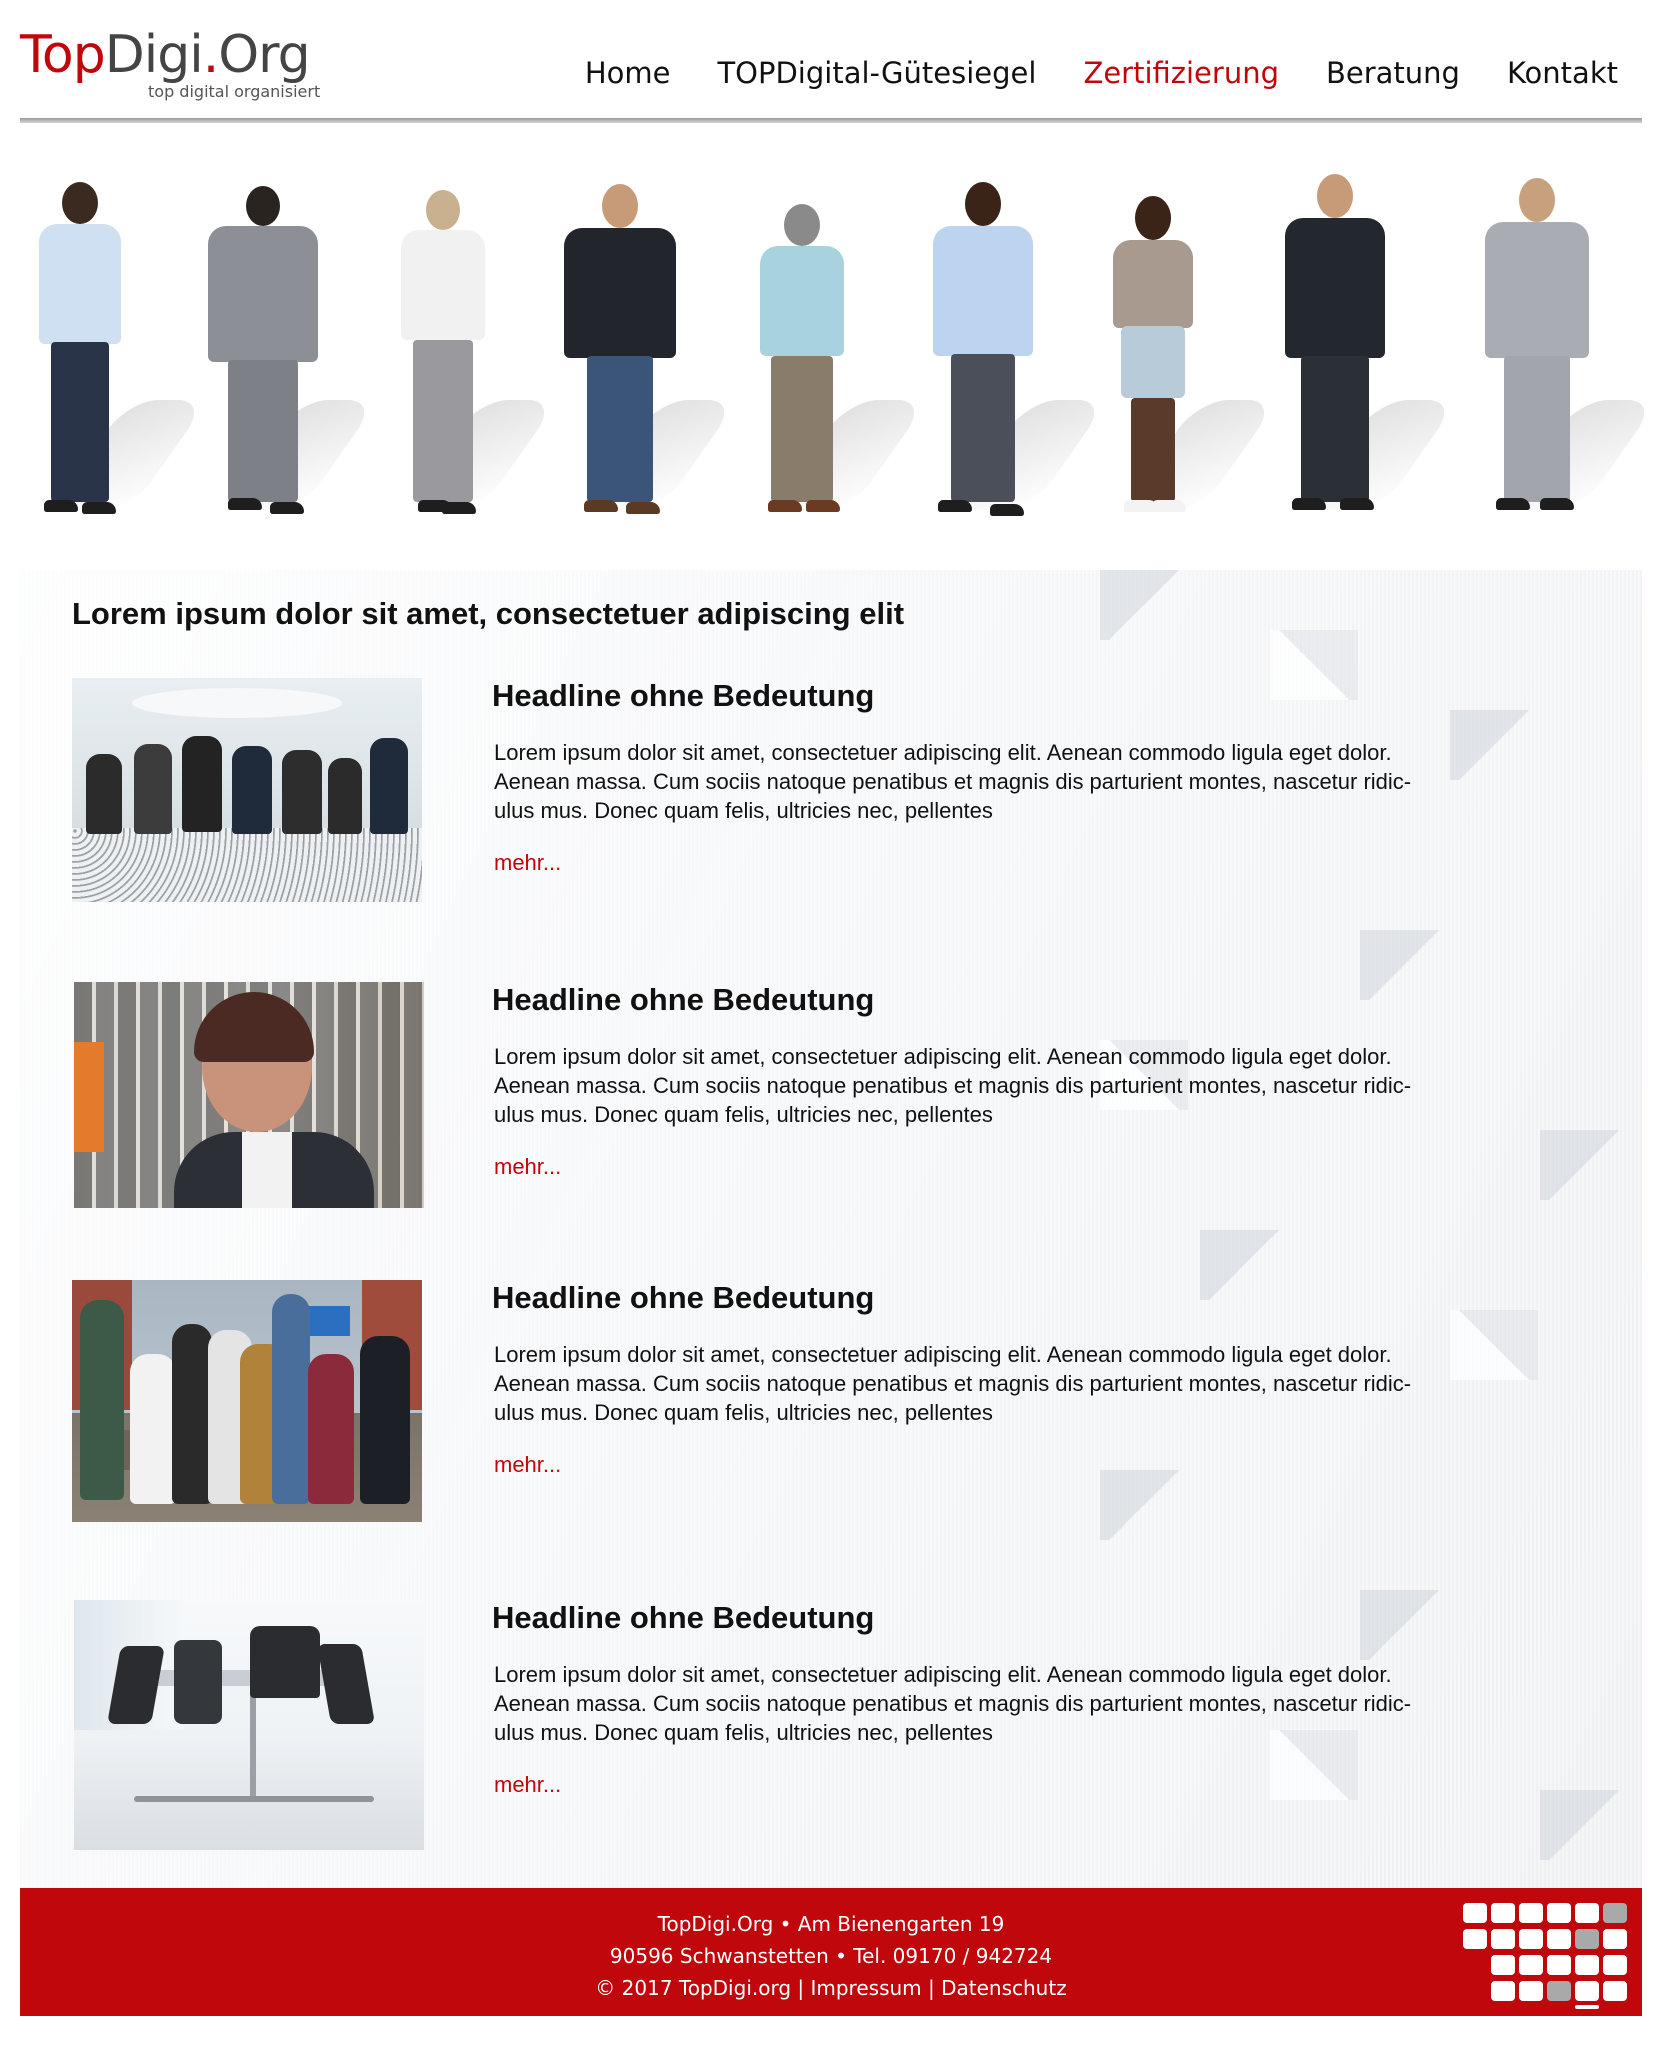  I want to click on nav-item-zertifizierung: Zertifizierung, so click(1181, 73).